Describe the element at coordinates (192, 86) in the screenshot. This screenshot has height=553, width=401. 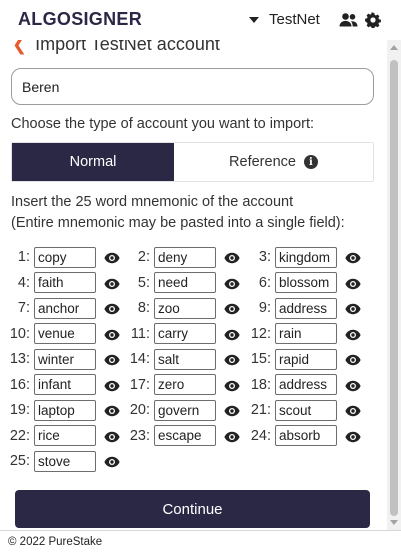
I see `account-name-input` at that location.